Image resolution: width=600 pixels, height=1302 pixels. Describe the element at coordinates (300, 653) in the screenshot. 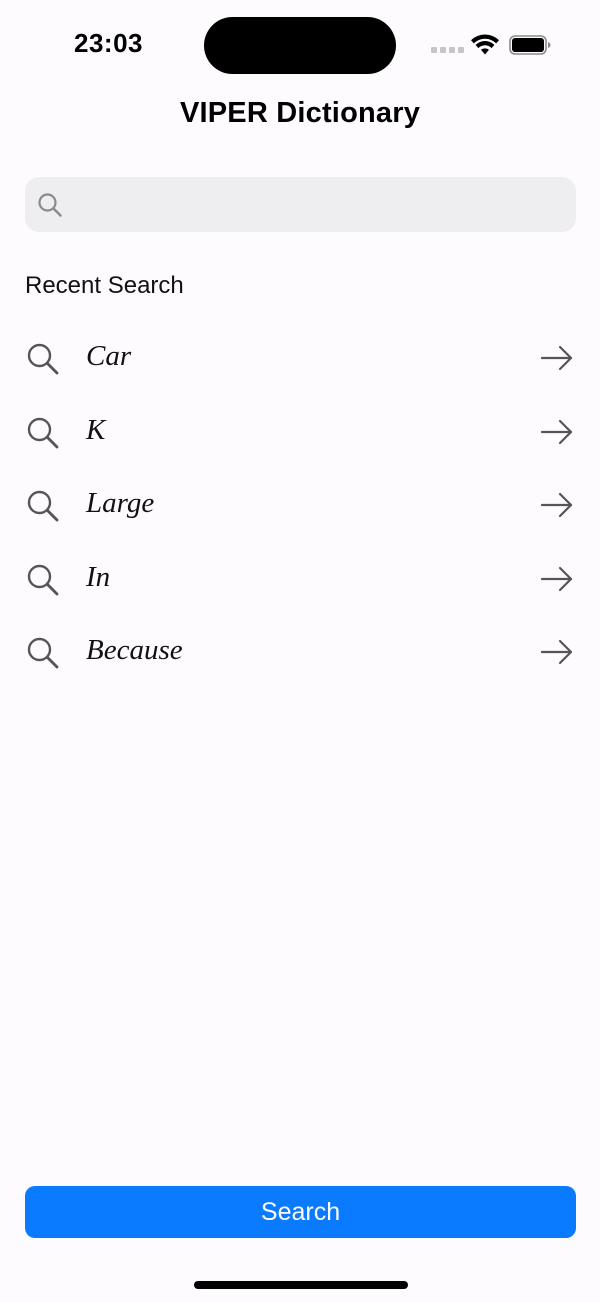

I see `recent-search-item: Because` at that location.